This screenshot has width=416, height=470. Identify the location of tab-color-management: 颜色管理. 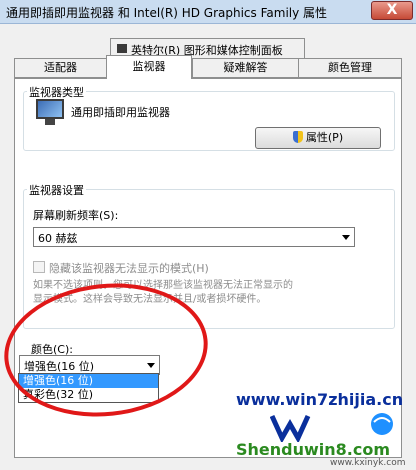
(350, 68).